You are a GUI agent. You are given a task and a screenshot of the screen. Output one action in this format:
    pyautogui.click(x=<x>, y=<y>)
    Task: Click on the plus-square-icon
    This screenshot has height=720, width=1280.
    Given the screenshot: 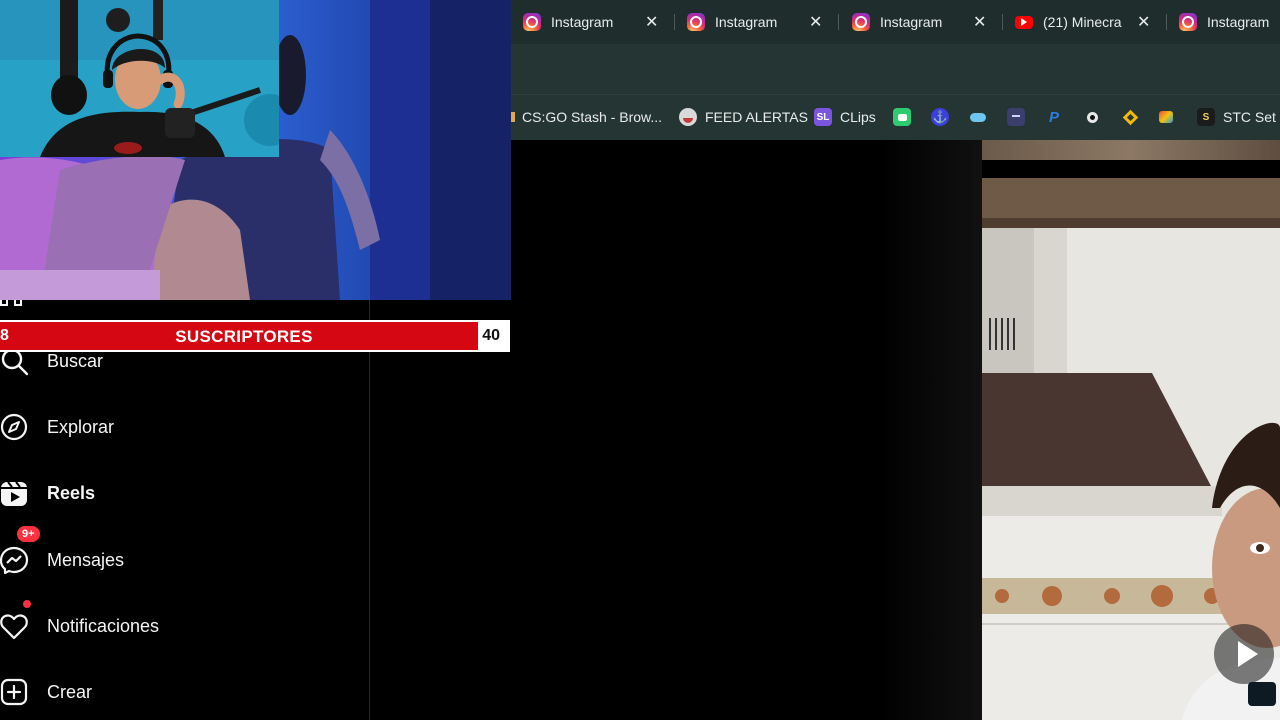 What is the action you would take?
    pyautogui.click(x=14, y=692)
    